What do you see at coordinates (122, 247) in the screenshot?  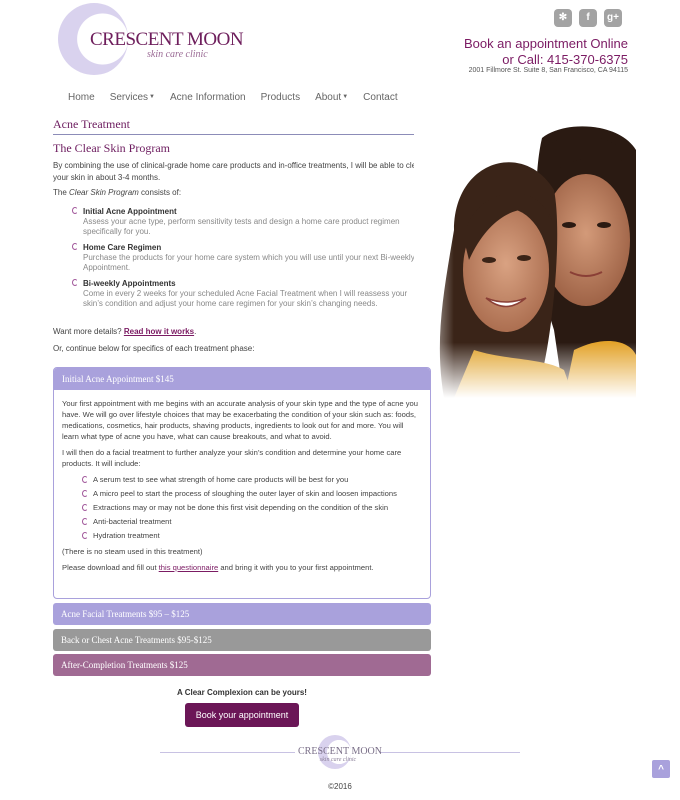 I see `step-title: Home Care Regimen` at bounding box center [122, 247].